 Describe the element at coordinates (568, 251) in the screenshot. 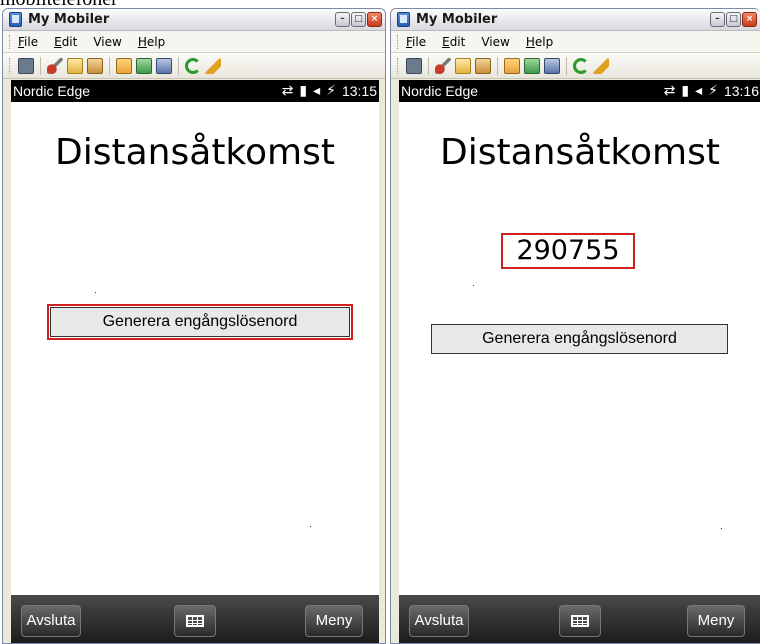

I see `otp-code: 290755` at that location.